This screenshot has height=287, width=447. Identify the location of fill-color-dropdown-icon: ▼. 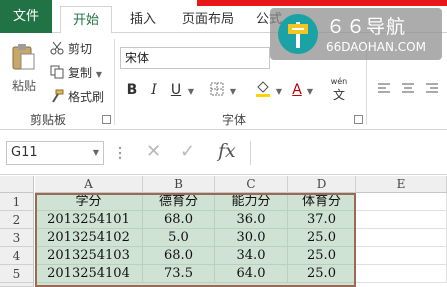
(279, 90).